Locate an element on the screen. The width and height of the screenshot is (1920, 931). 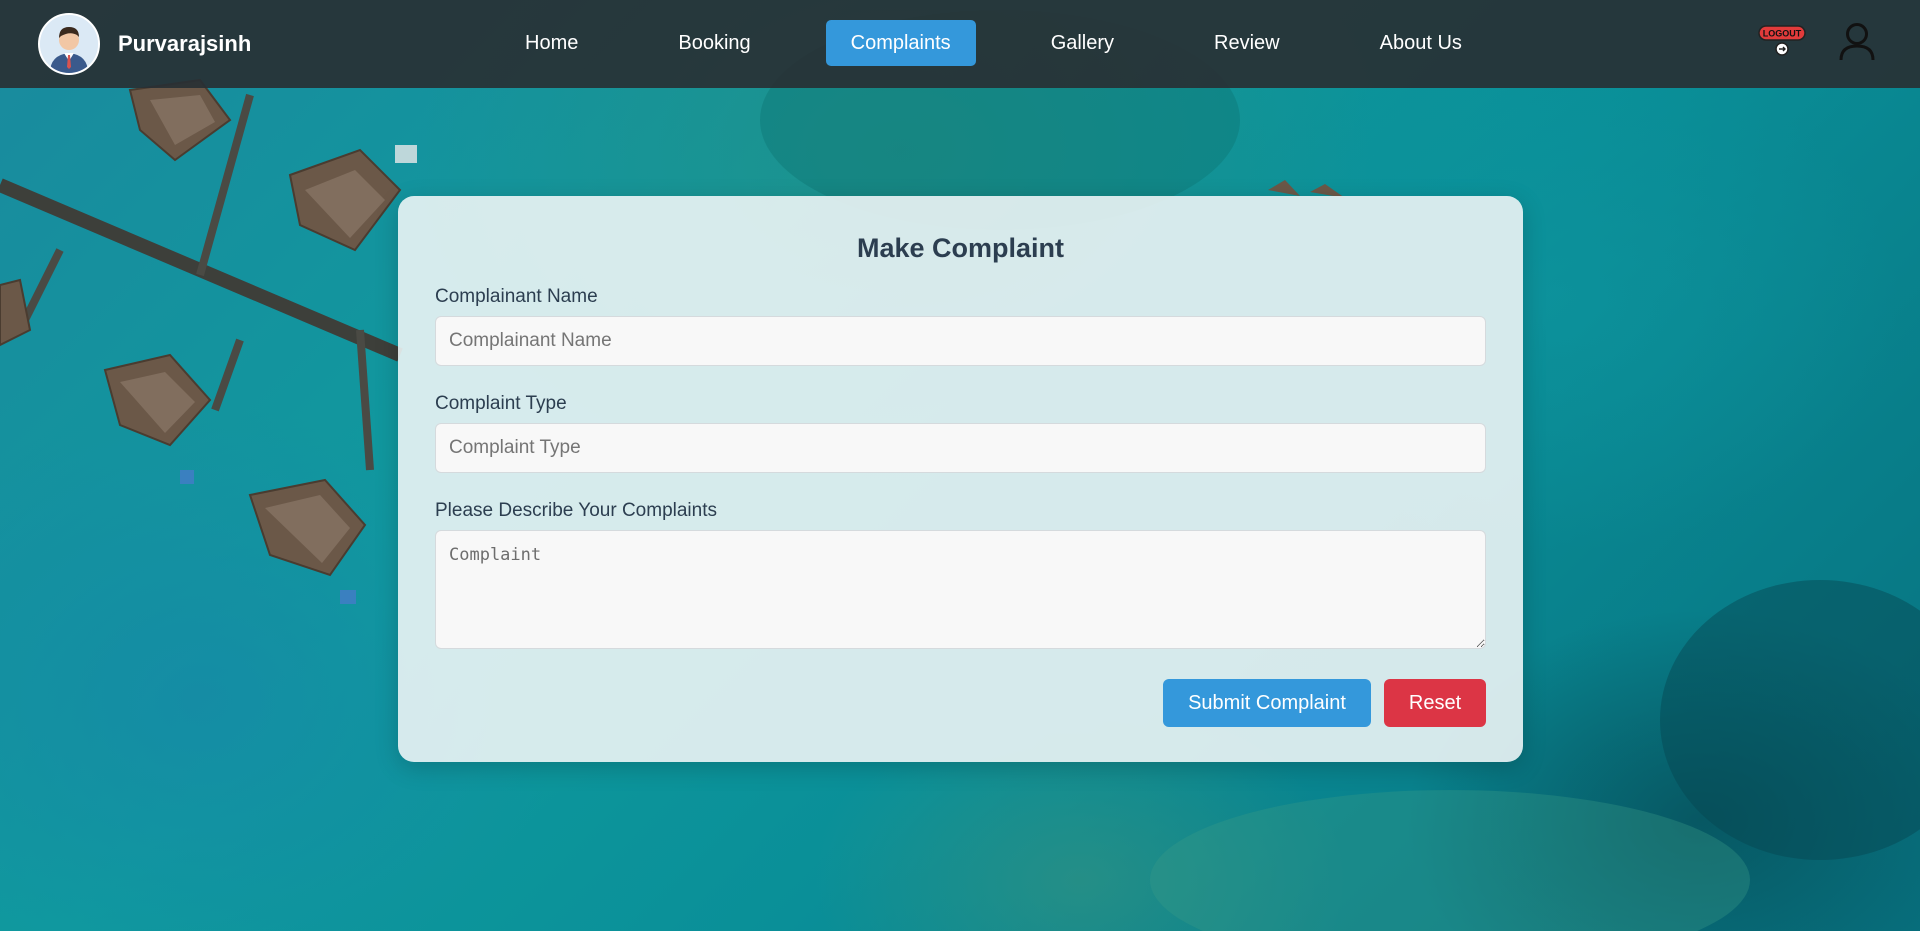
complaint-description-label: Please Describe Your Complaints is located at coordinates (576, 510).